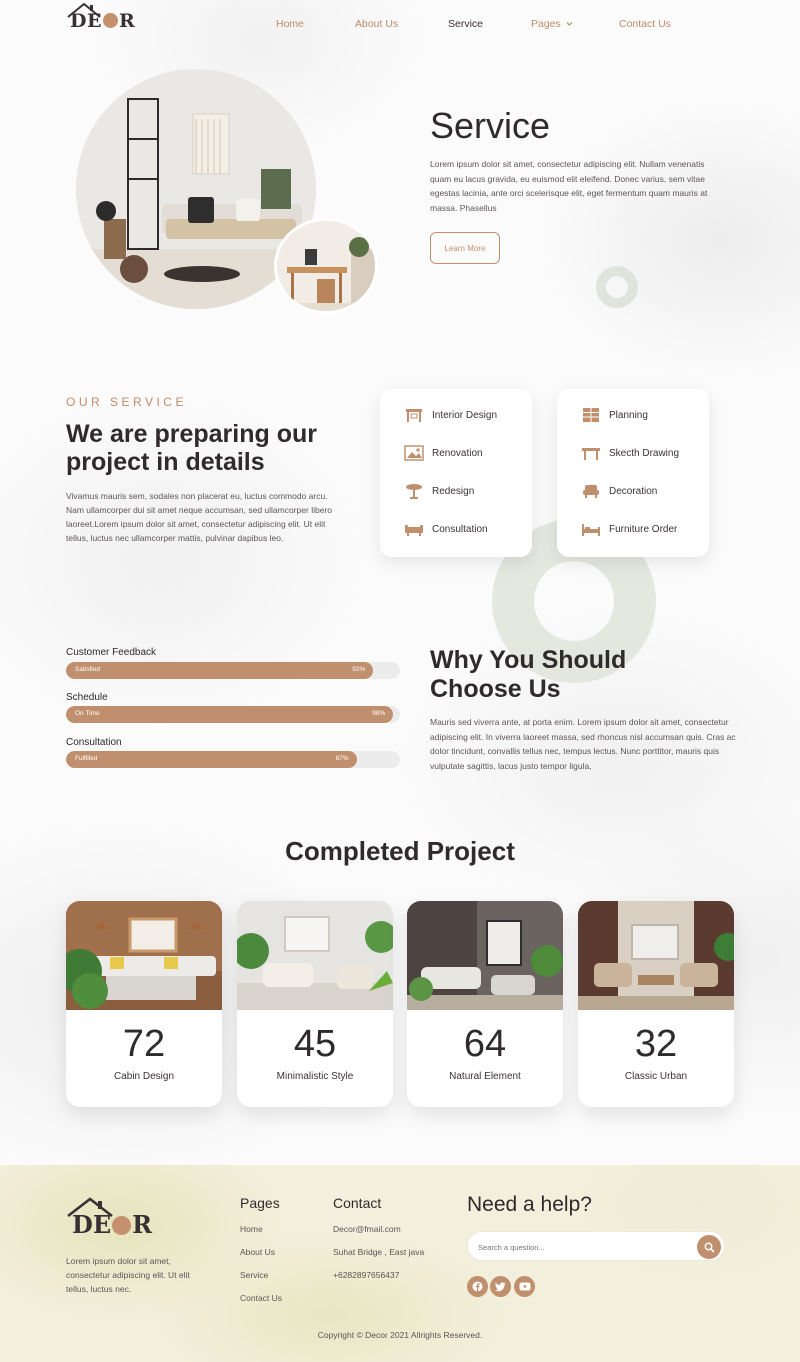 Image resolution: width=800 pixels, height=1362 pixels. Describe the element at coordinates (257, 1252) in the screenshot. I see `footer-link-about-us: About Us` at that location.